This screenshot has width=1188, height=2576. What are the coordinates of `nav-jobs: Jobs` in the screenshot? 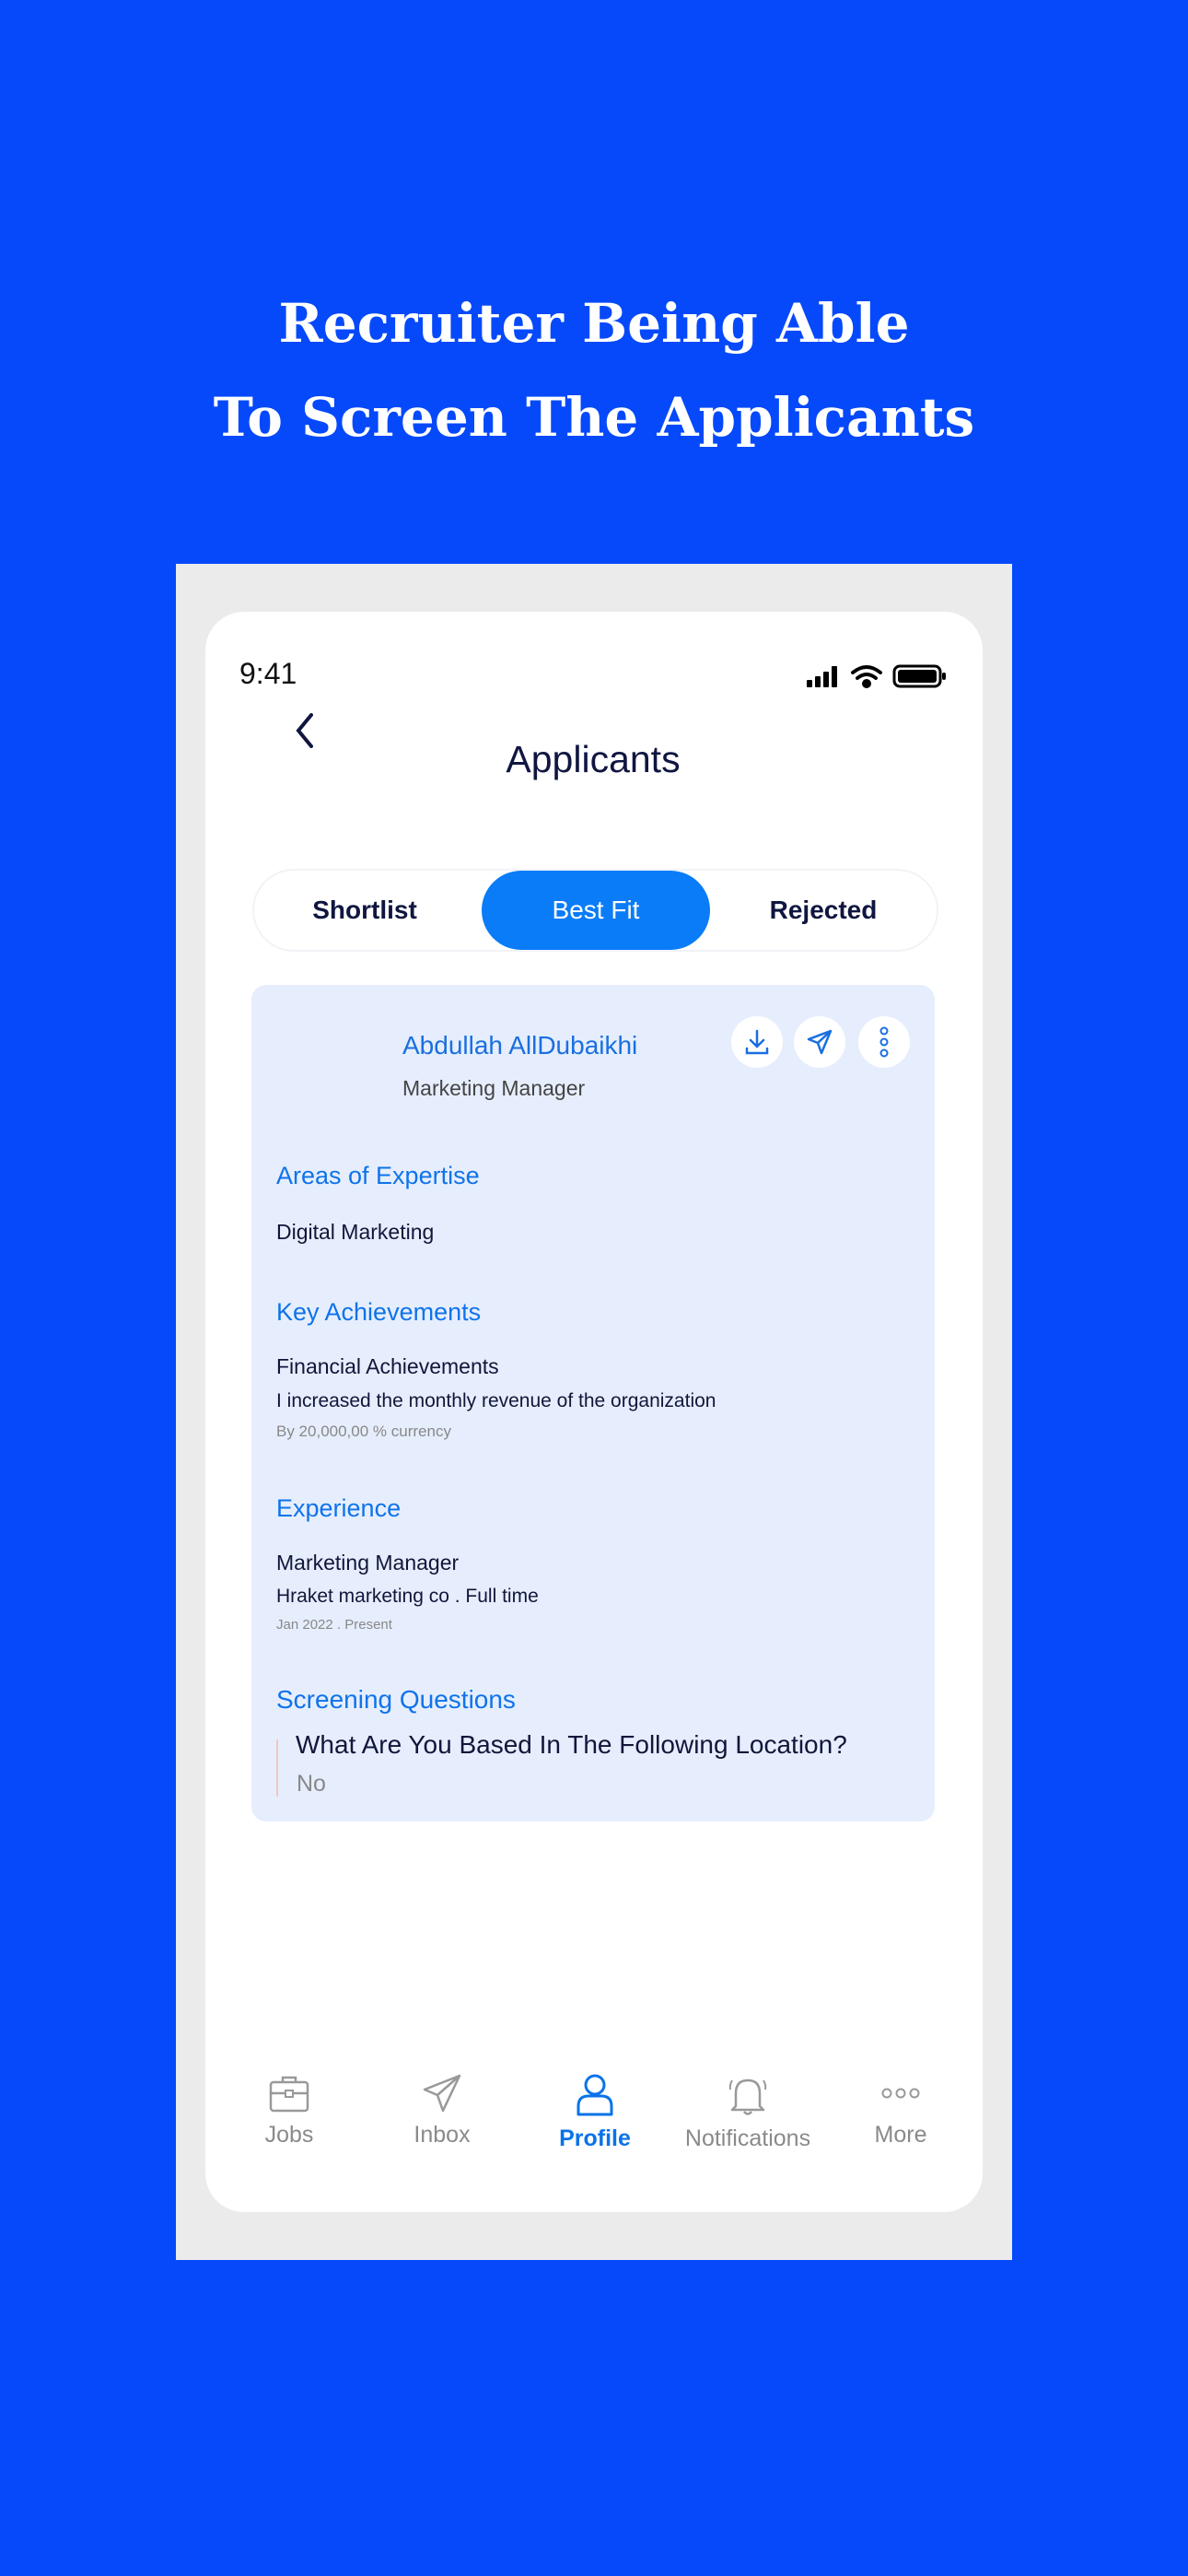 It's located at (289, 2111).